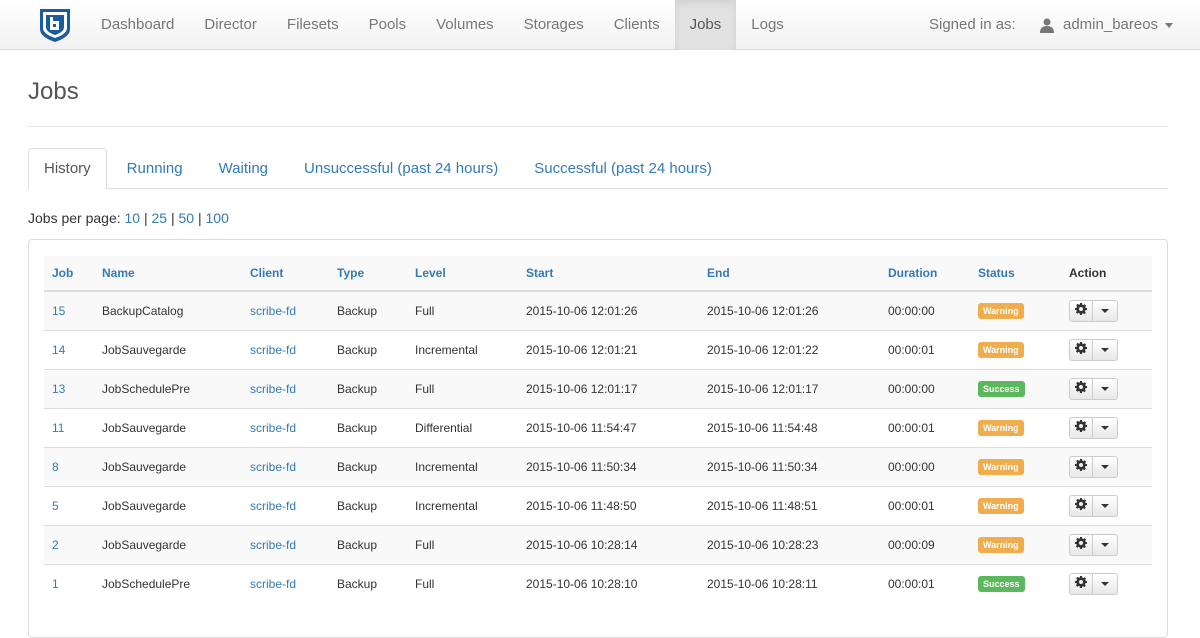 The height and width of the screenshot is (638, 1200). What do you see at coordinates (187, 218) in the screenshot?
I see `per-page-option-50: 50` at bounding box center [187, 218].